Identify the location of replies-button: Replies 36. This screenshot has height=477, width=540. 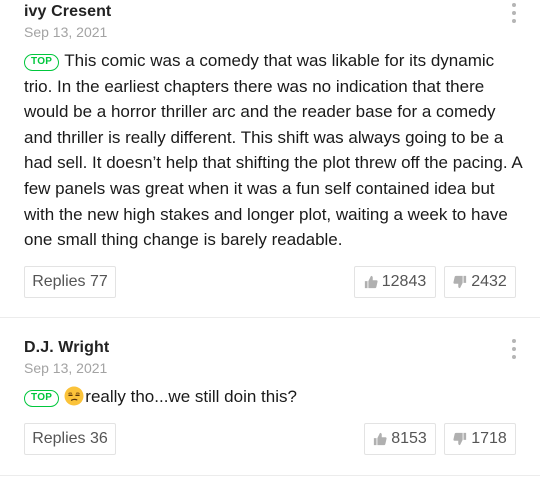
(70, 439).